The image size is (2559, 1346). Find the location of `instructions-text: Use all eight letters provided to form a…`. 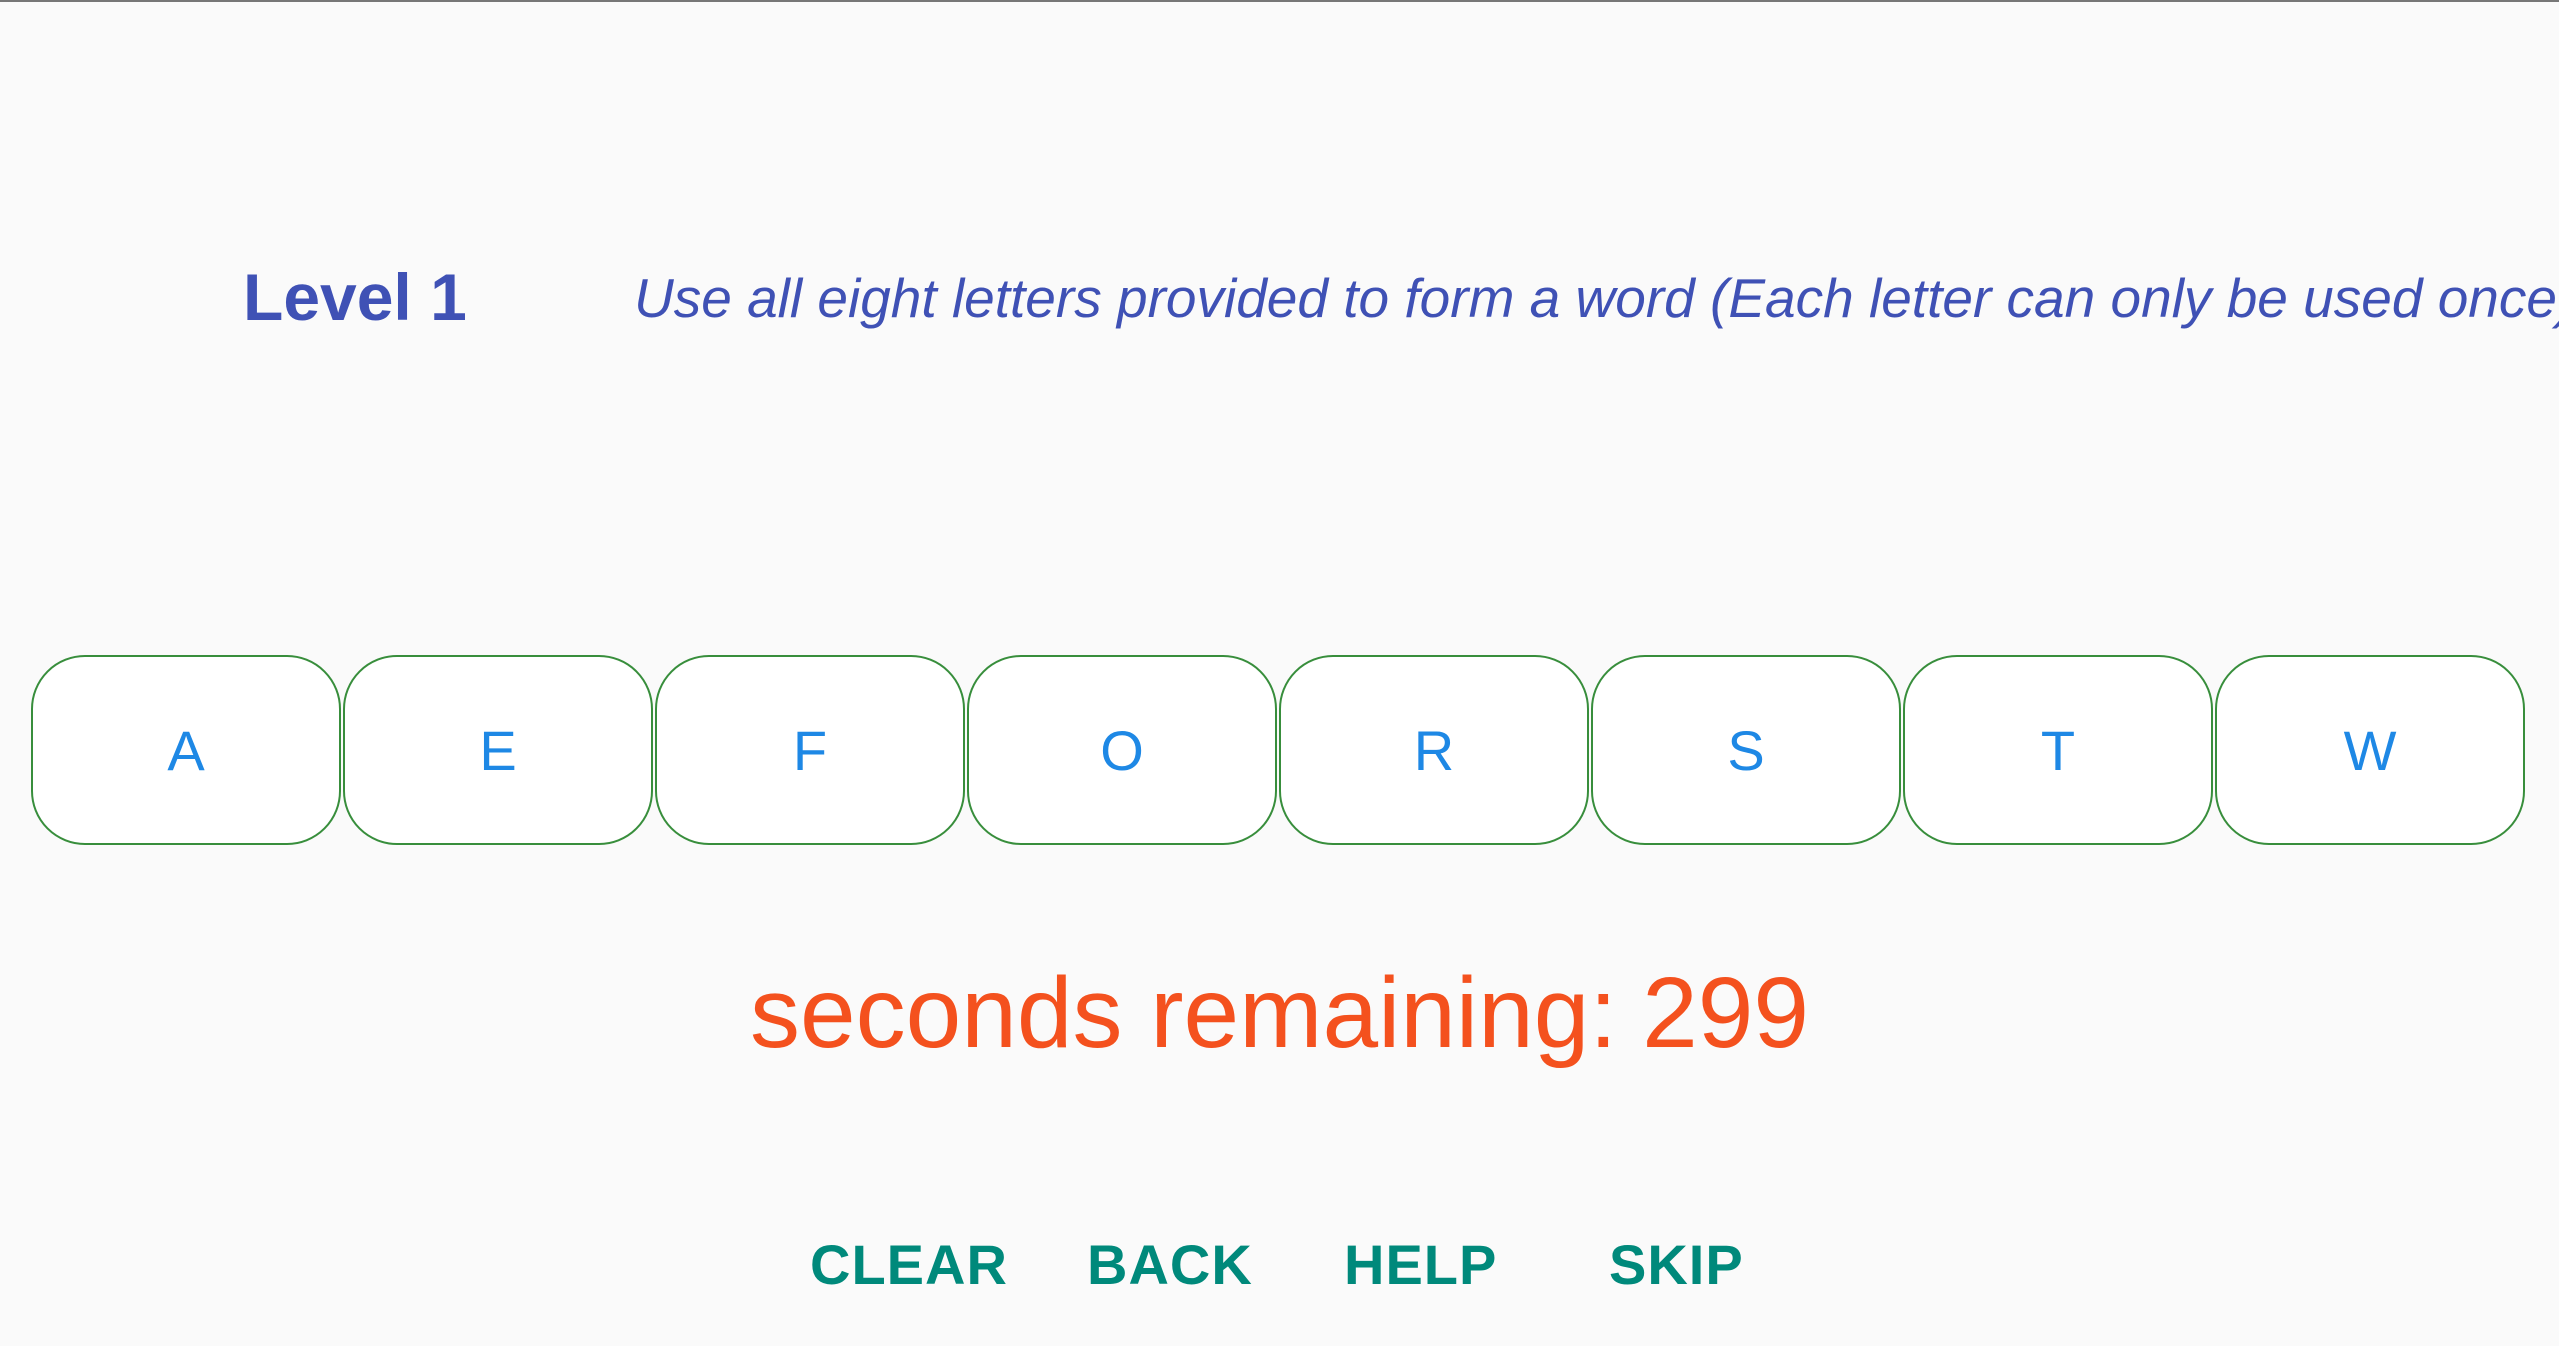

instructions-text: Use all eight letters provided to form a… is located at coordinates (1596, 298).